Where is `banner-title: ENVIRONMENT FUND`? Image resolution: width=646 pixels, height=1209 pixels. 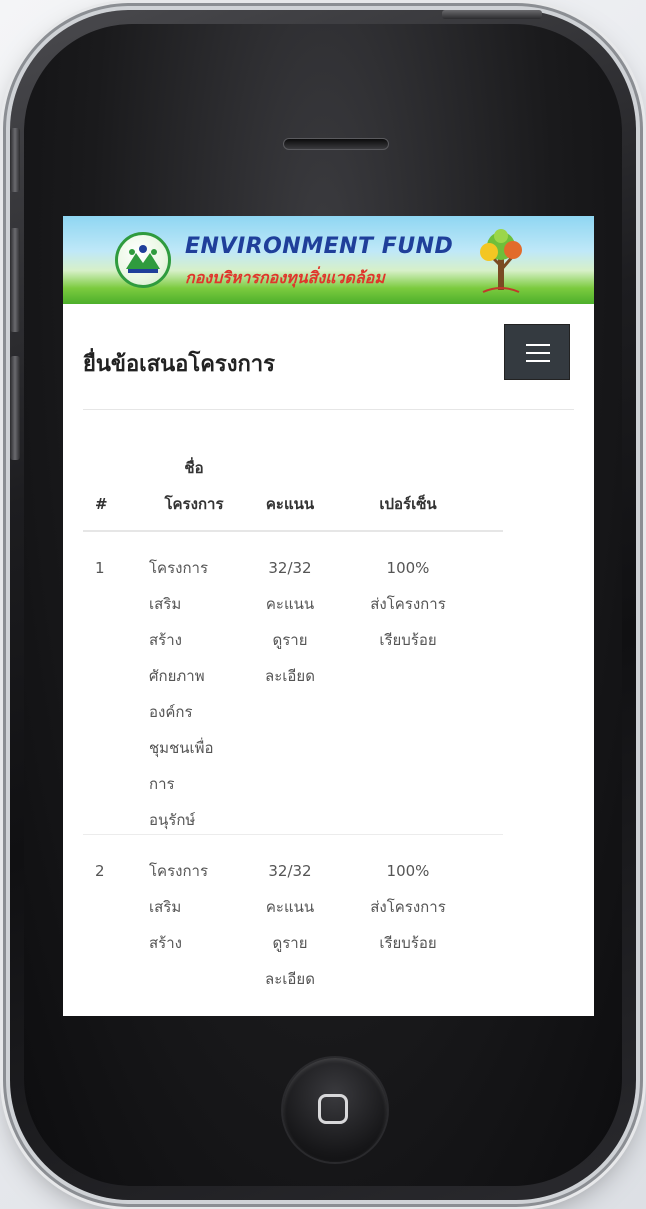
banner-title: ENVIRONMENT FUND is located at coordinates (319, 246).